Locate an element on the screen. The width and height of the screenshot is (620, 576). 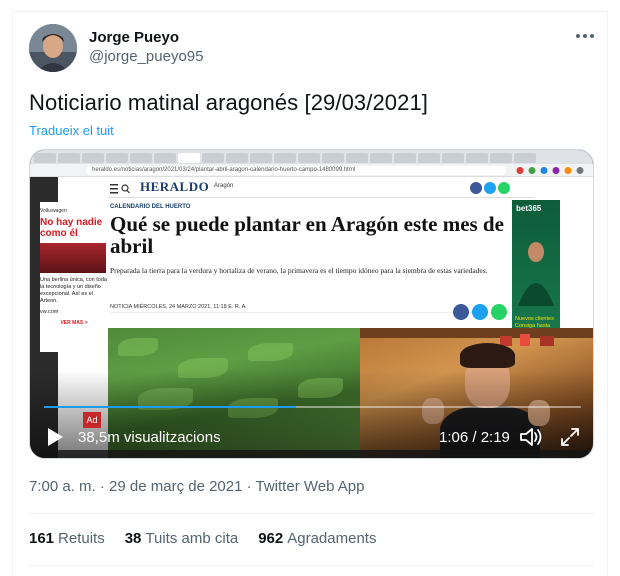
twitter-icon is located at coordinates (490, 188).